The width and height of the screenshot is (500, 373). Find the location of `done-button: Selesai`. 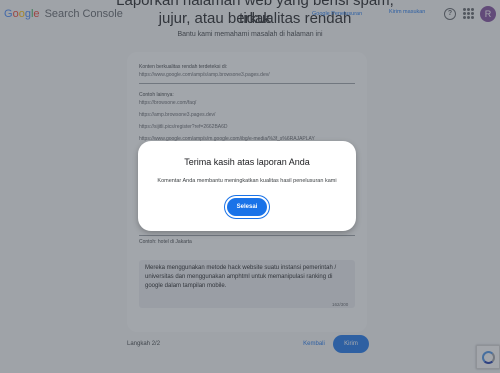

done-button: Selesai is located at coordinates (247, 207).